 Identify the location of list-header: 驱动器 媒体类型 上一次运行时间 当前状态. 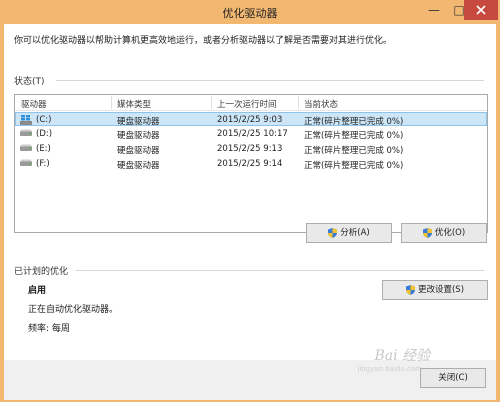
(251, 103).